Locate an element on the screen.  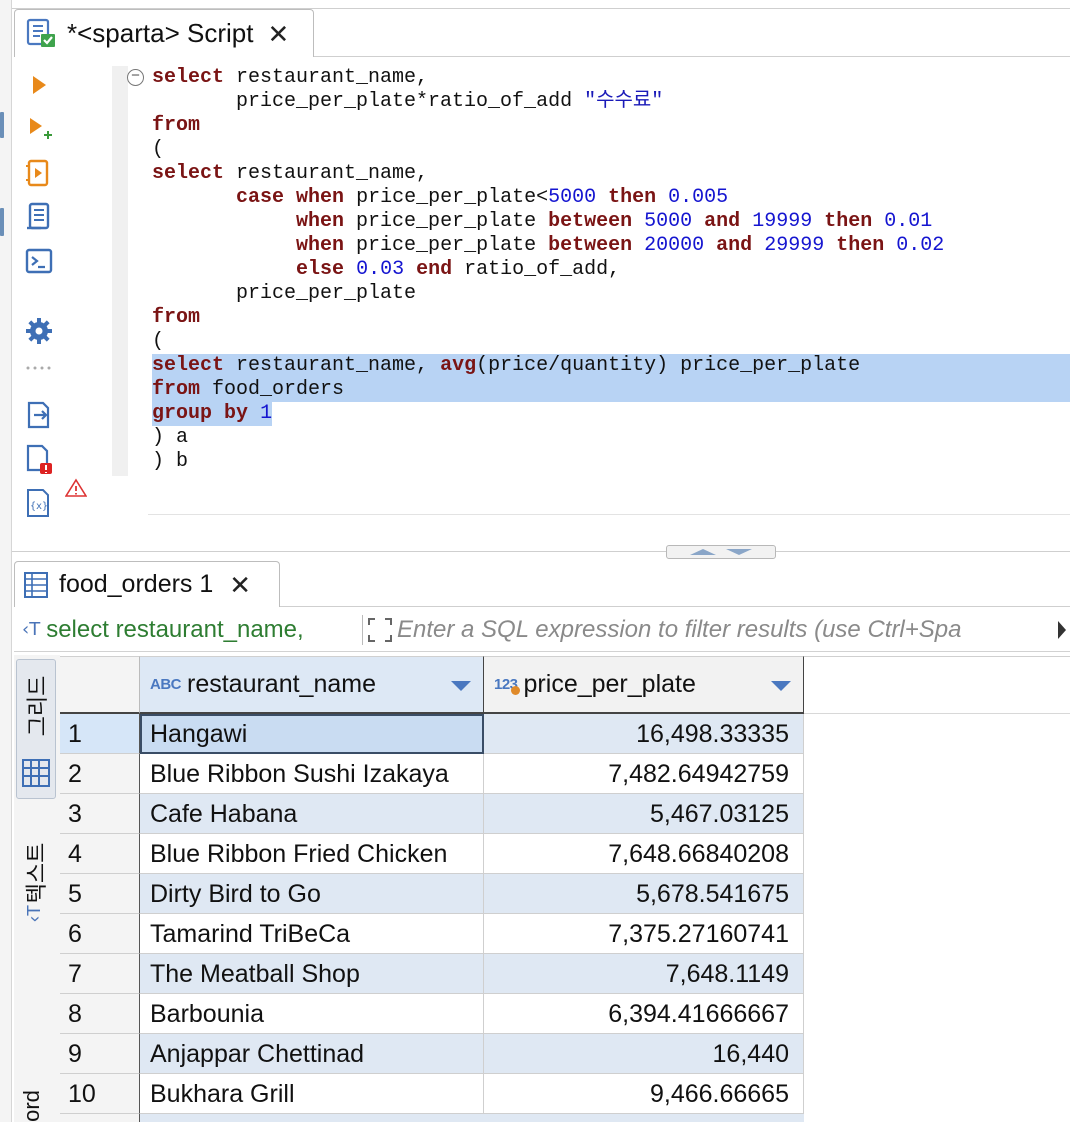
restaurant-name-cell: Dirty Bird to Go is located at coordinates (312, 894).